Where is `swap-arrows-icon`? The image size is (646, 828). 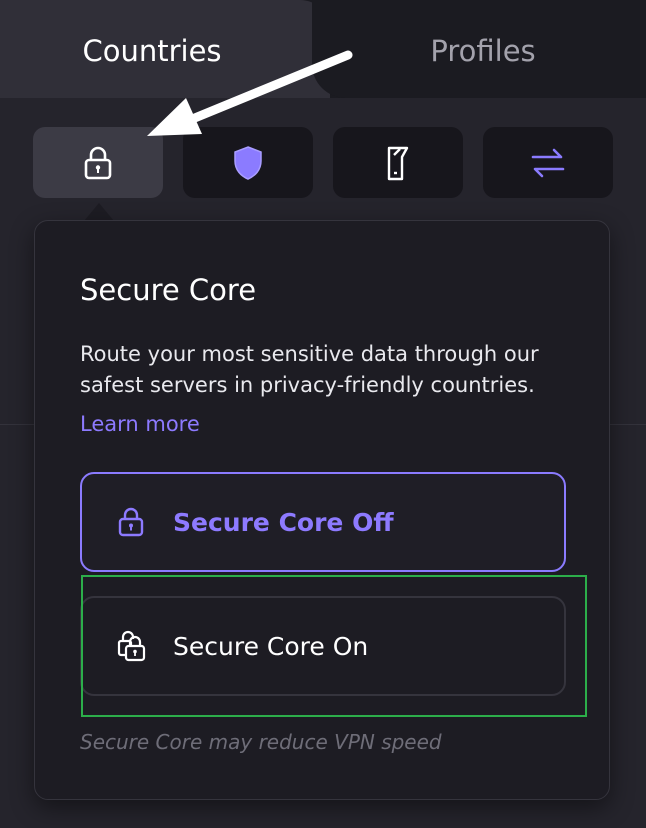 swap-arrows-icon is located at coordinates (548, 162).